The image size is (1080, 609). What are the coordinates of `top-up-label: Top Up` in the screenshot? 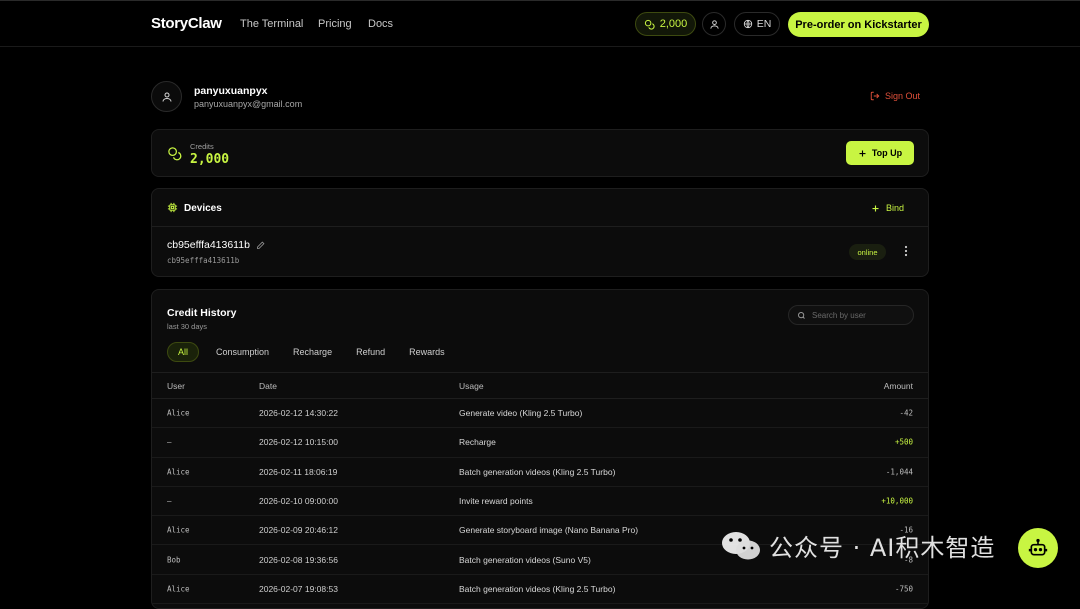 It's located at (887, 153).